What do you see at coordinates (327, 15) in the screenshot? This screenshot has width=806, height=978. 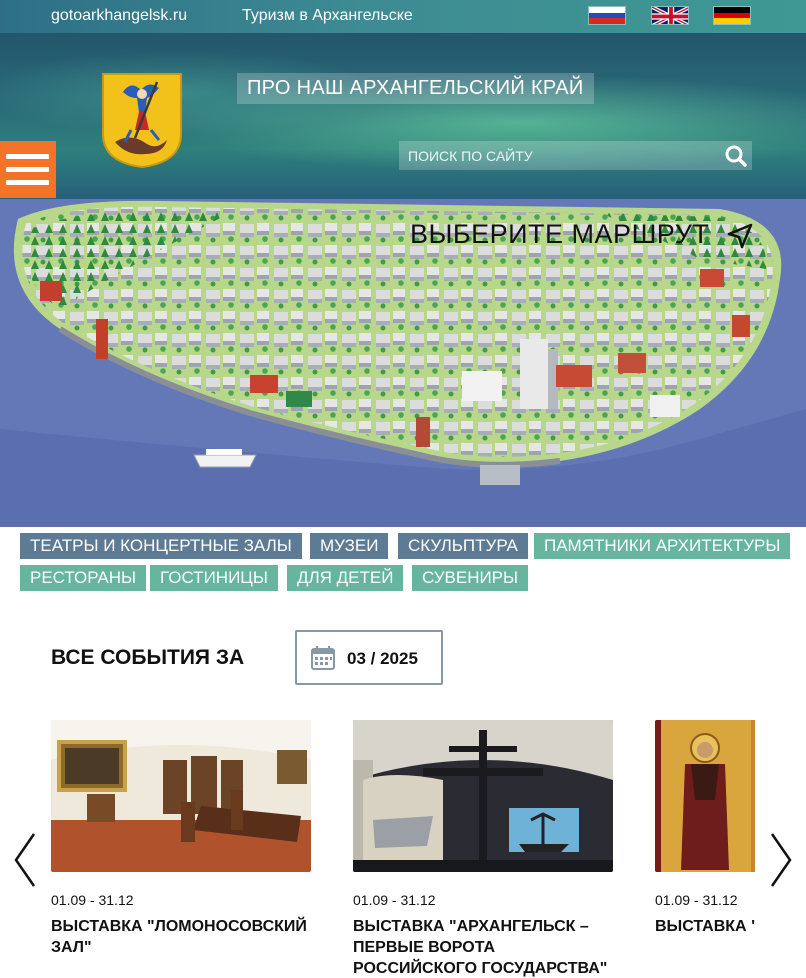 I see `site-tagline: Туризм в Архангельске` at bounding box center [327, 15].